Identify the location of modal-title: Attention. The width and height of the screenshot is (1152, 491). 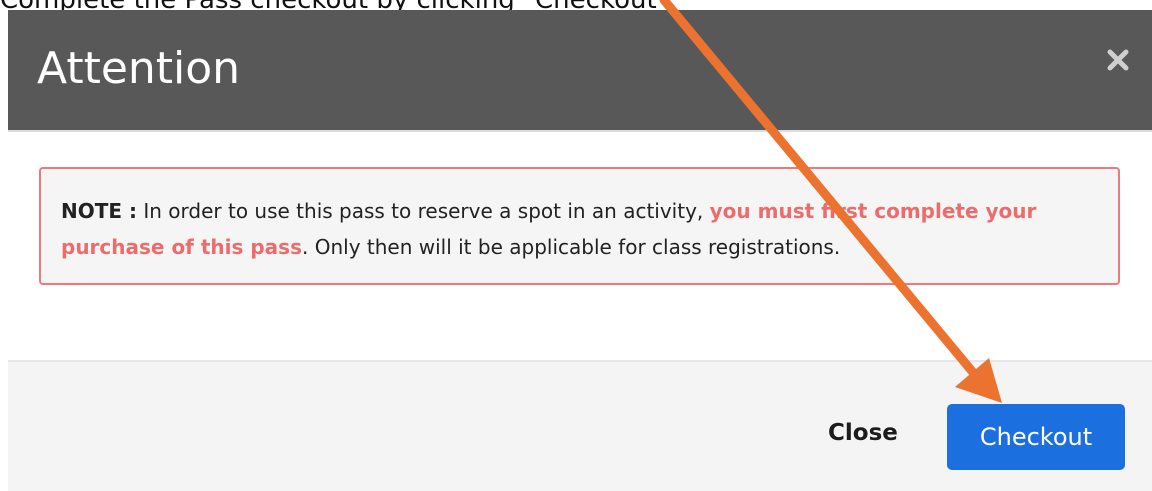
(139, 68).